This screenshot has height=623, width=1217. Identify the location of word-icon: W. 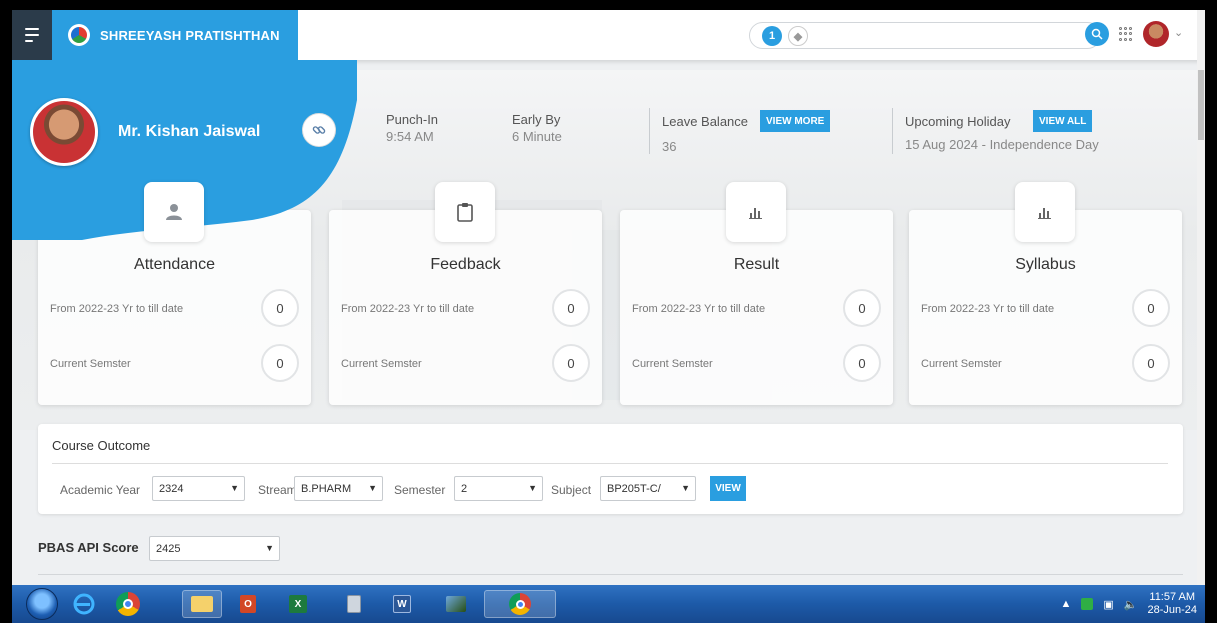
(402, 604).